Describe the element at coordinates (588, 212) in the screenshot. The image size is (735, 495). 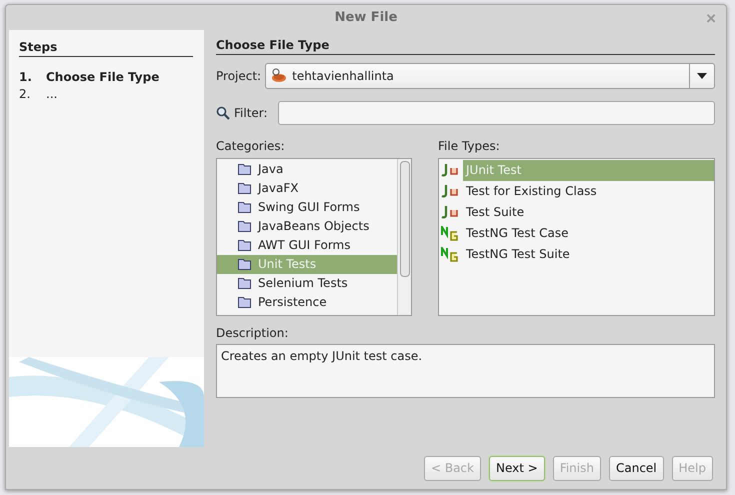
I see `file-type-item: Test Suite` at that location.